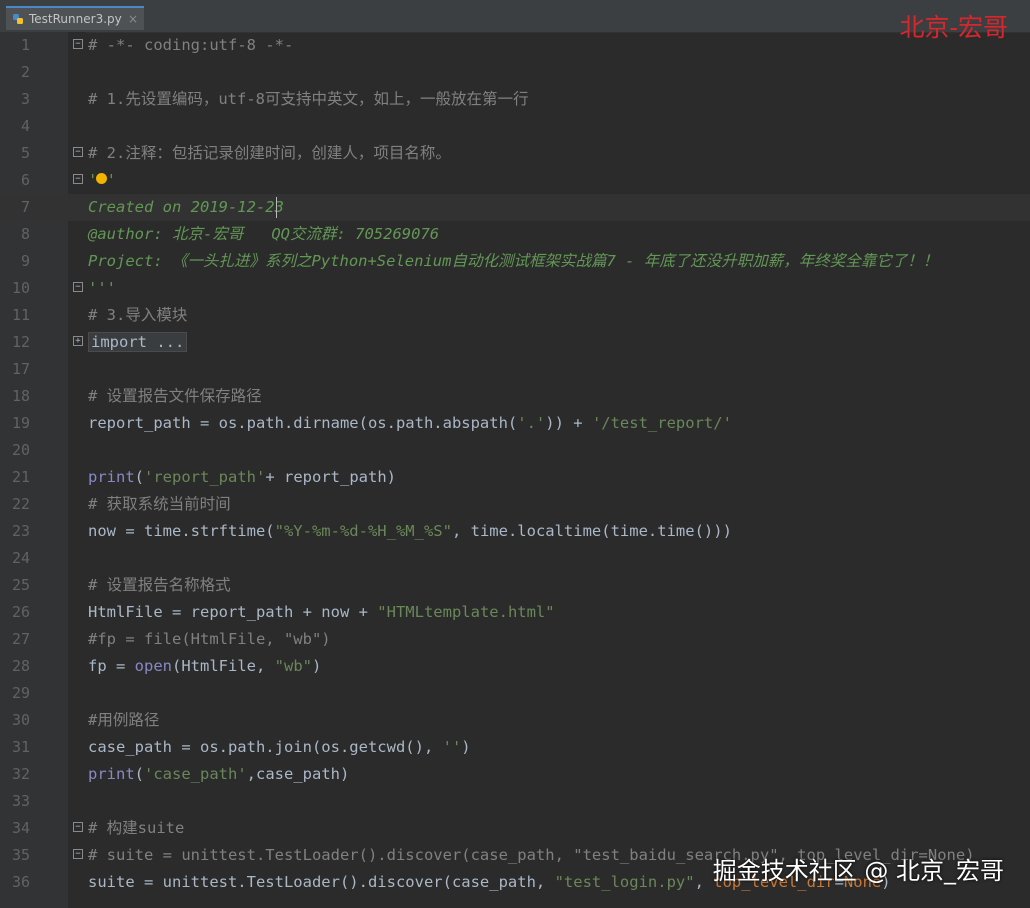  I want to click on code-line: 11 # 3.导入模块, so click(515, 315).